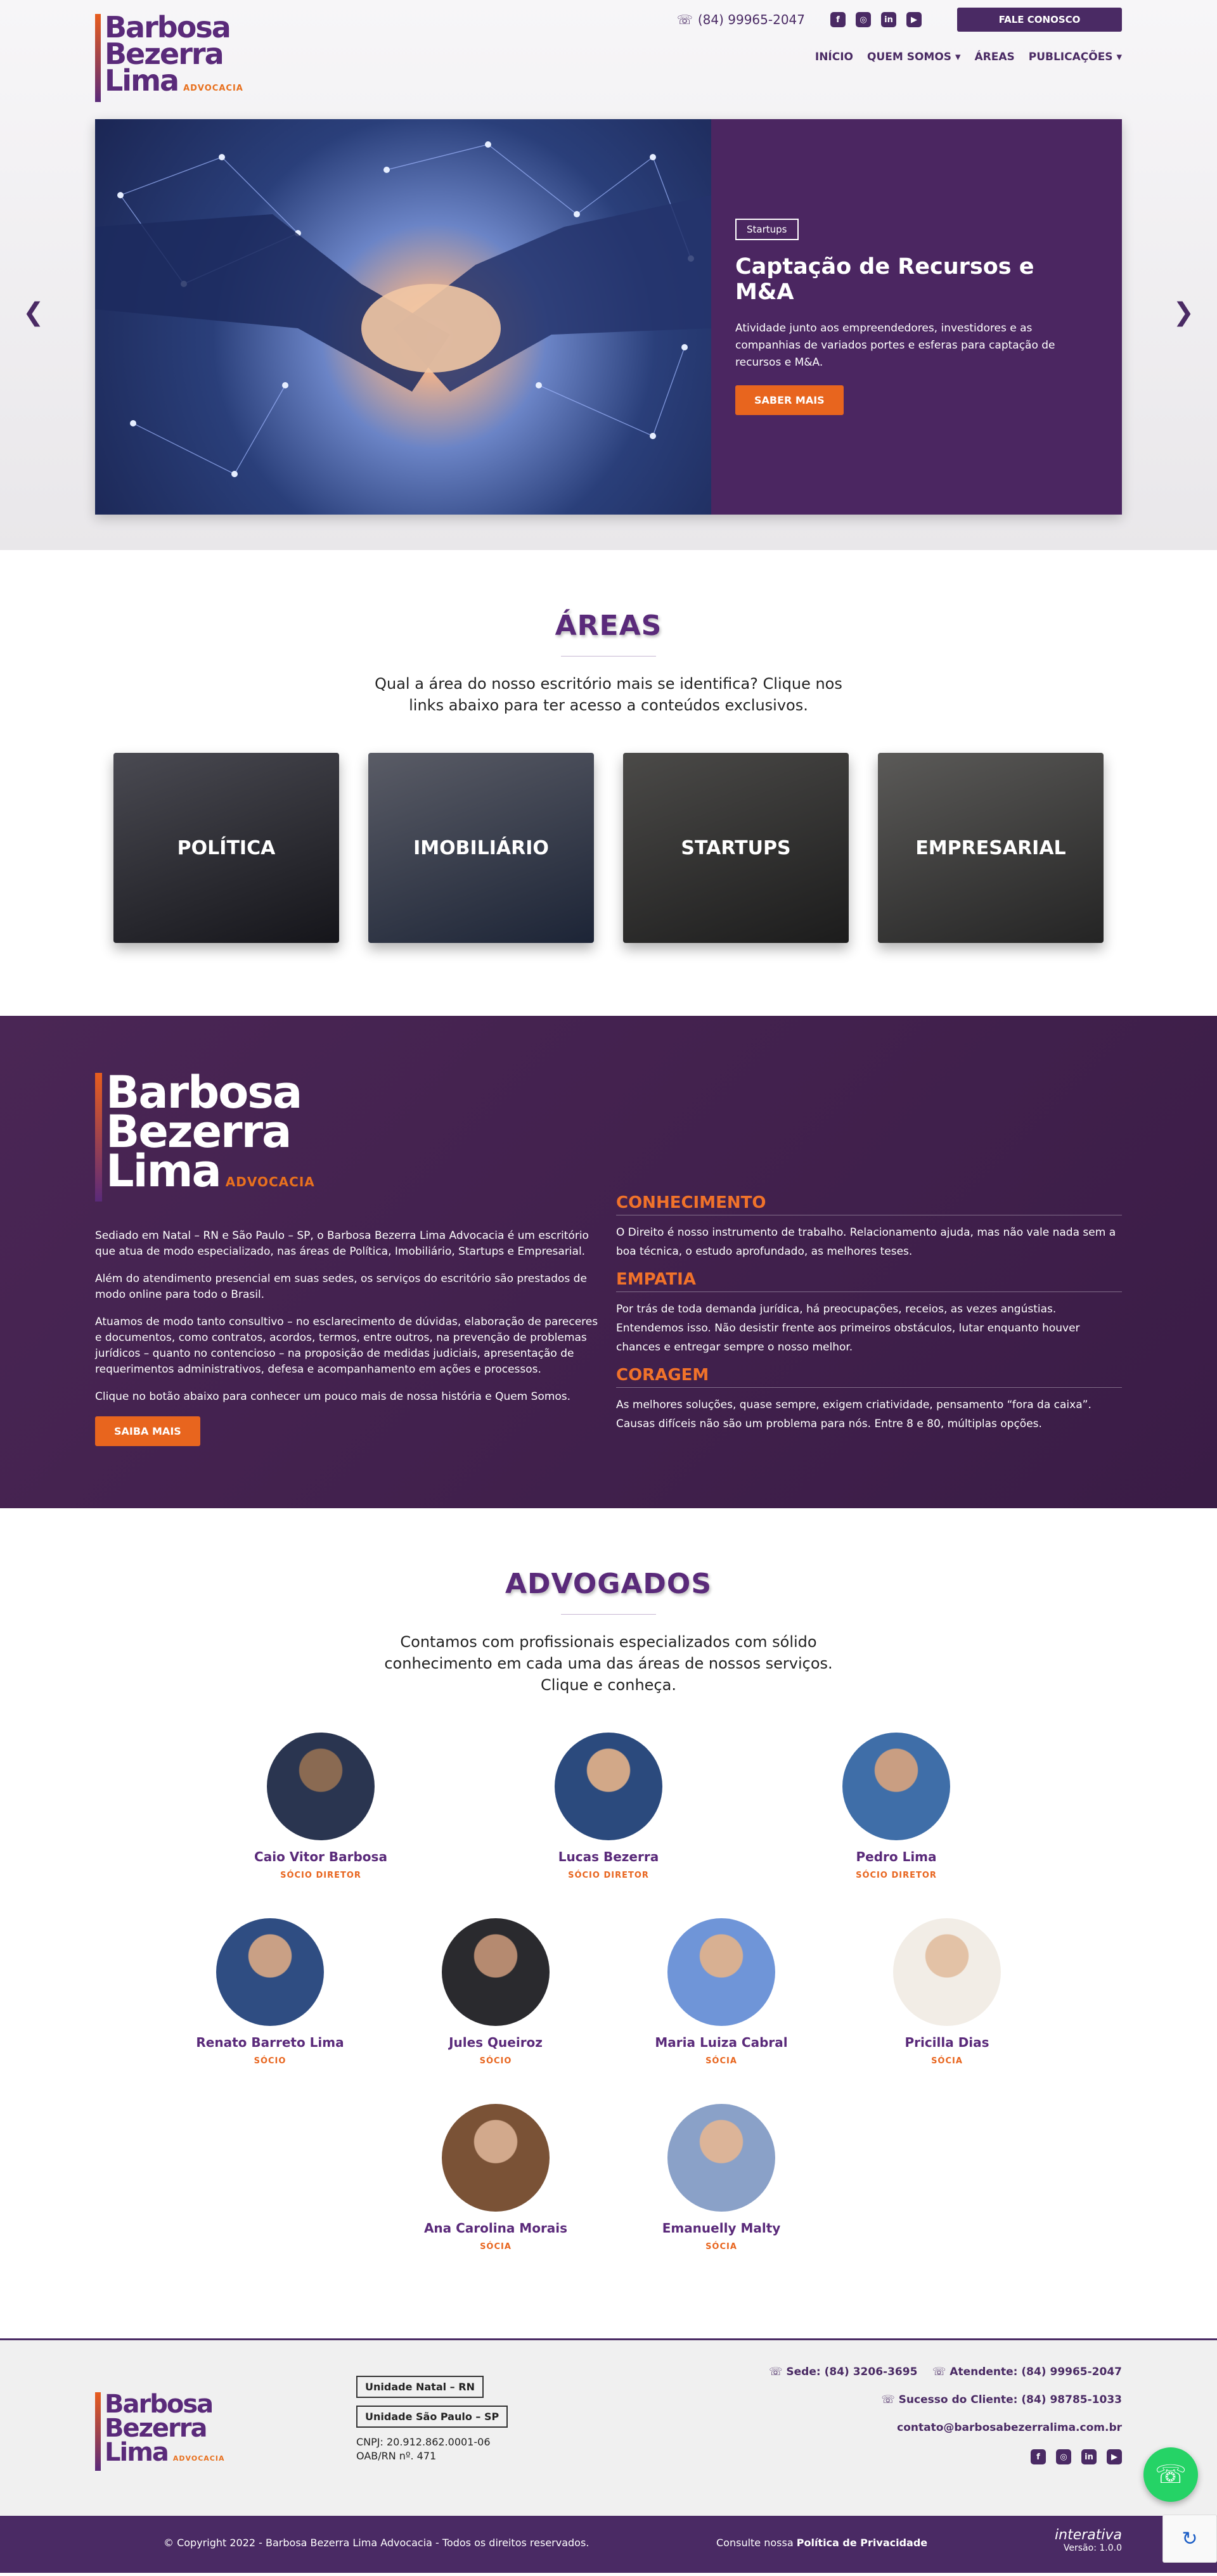 The width and height of the screenshot is (1217, 2576). I want to click on nav-areas: ÁREAS, so click(994, 57).